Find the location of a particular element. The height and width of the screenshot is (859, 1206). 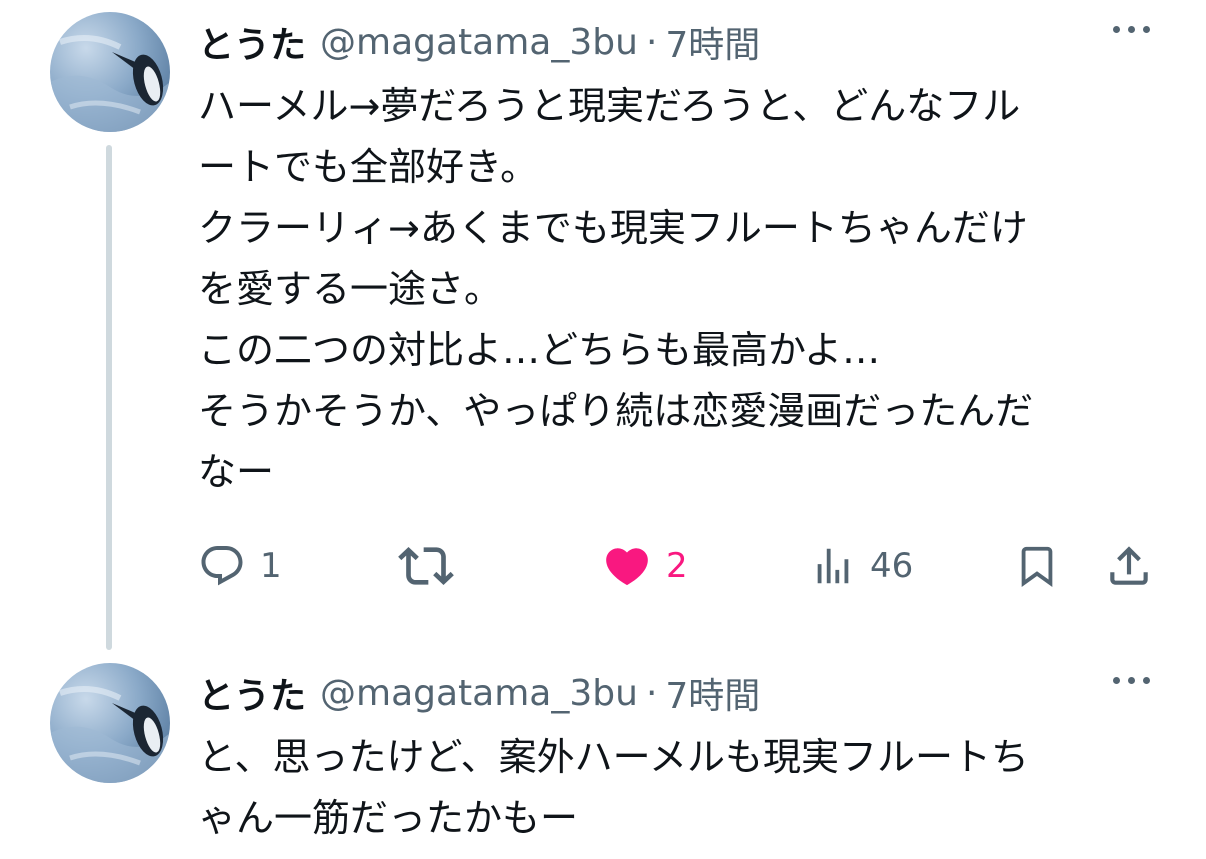

share-icon is located at coordinates (1129, 566).